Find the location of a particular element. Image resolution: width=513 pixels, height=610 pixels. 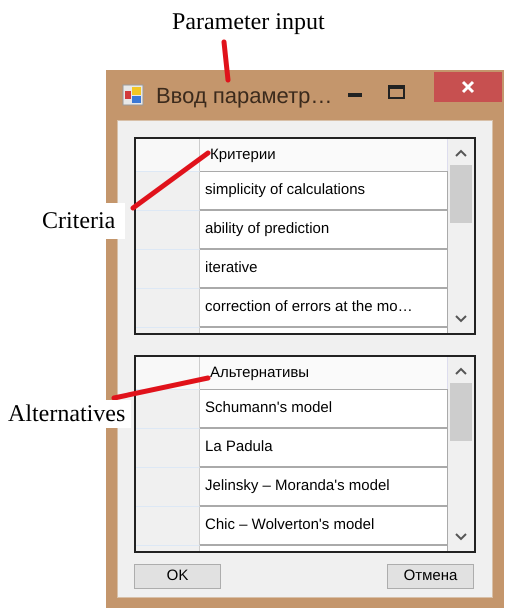

callout-label: Criteria is located at coordinates (83, 221).